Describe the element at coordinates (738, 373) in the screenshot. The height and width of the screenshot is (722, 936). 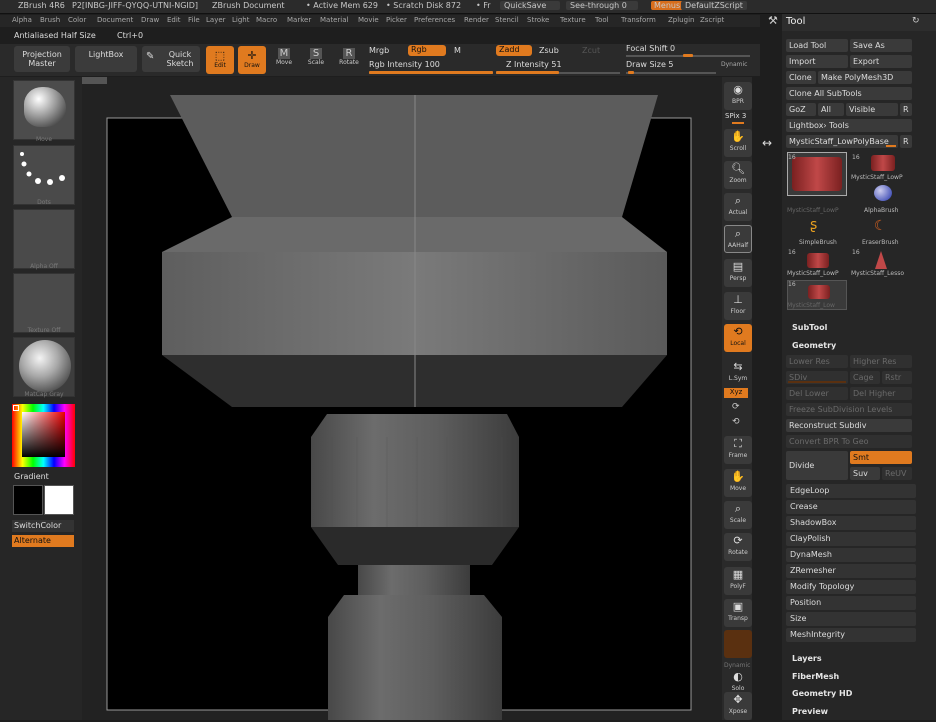
I see `lsym-button: ⇆ L.Sym` at that location.